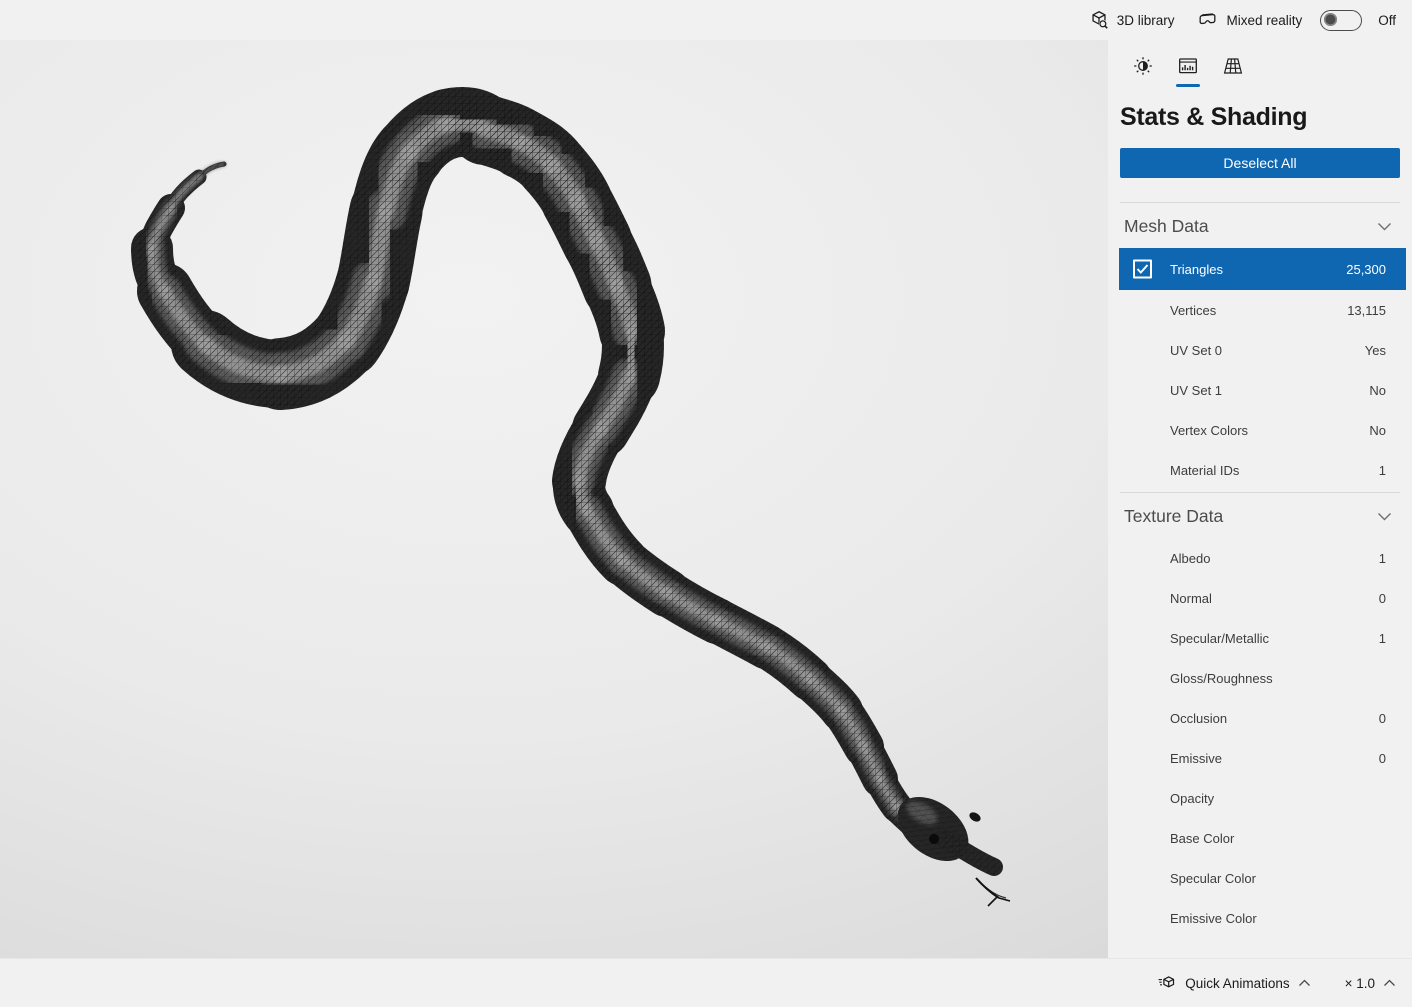 This screenshot has height=1007, width=1412. Describe the element at coordinates (1260, 598) in the screenshot. I see `texture-data-row-normal: Normal 0` at that location.